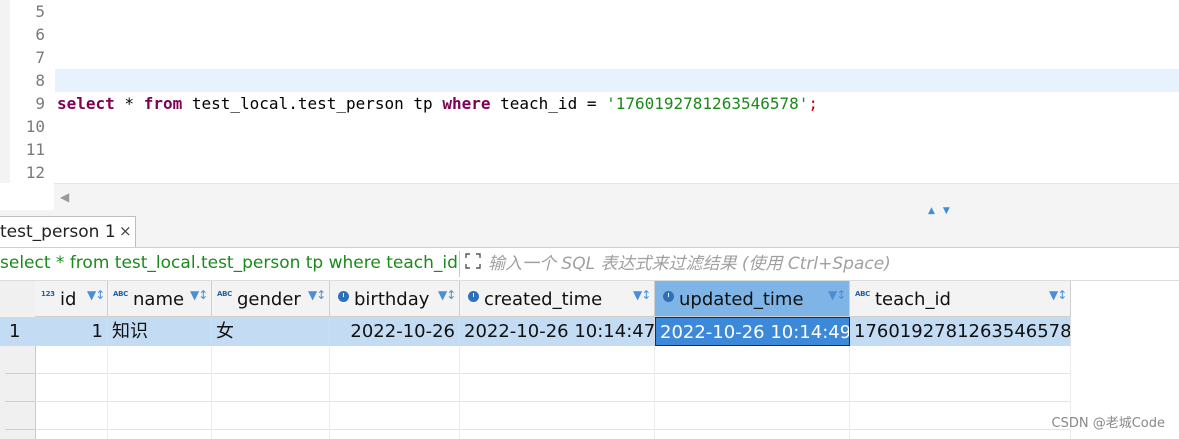 This screenshot has width=1179, height=439. What do you see at coordinates (129, 103) in the screenshot?
I see `sql-star: *` at bounding box center [129, 103].